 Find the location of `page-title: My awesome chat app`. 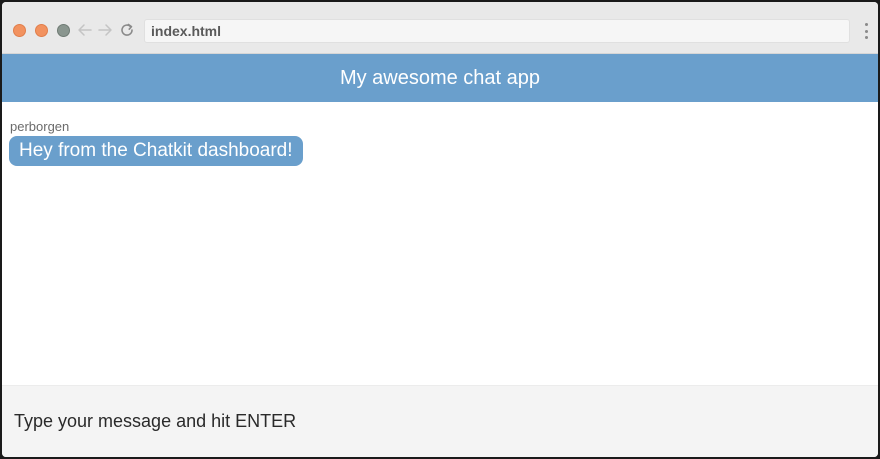

page-title: My awesome chat app is located at coordinates (440, 78).